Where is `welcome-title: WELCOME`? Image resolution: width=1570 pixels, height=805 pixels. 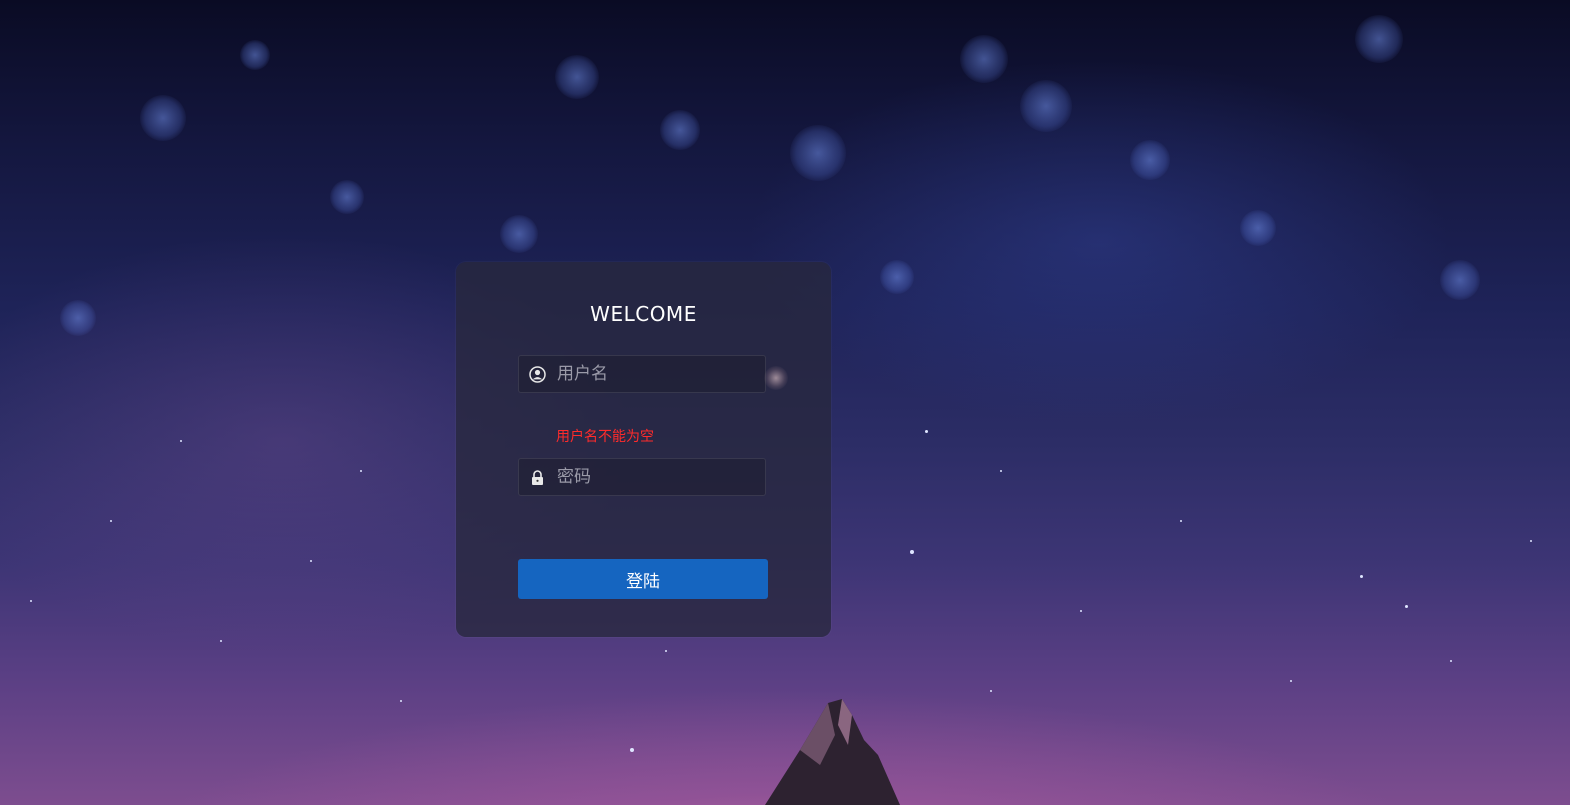
welcome-title: WELCOME is located at coordinates (643, 314).